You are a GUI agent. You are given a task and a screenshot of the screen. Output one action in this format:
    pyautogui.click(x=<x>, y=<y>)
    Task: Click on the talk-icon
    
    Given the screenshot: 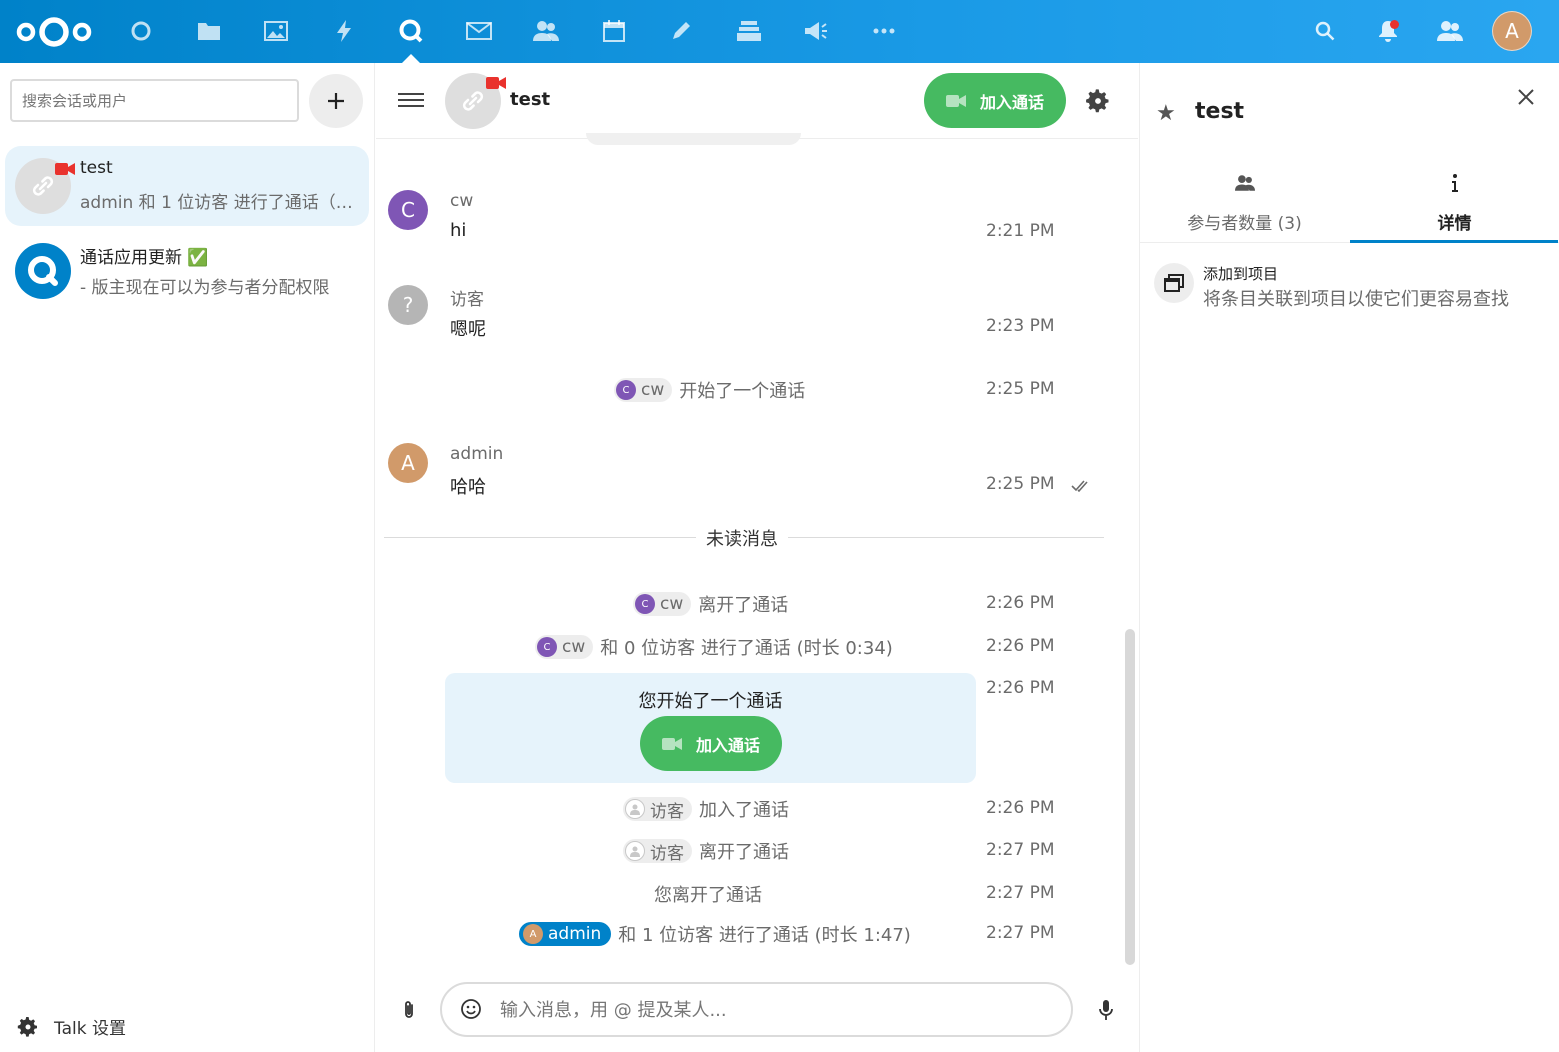 What is the action you would take?
    pyautogui.click(x=411, y=31)
    